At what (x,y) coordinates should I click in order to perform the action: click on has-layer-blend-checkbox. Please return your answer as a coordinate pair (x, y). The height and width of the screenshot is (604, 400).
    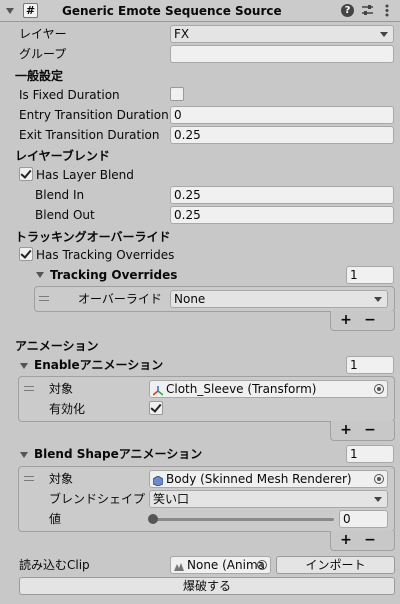
    Looking at the image, I should click on (26, 174).